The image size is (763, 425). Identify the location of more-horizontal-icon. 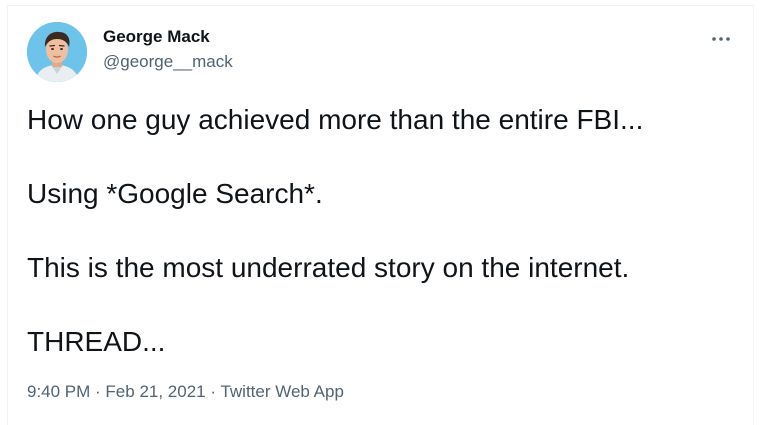
(721, 39).